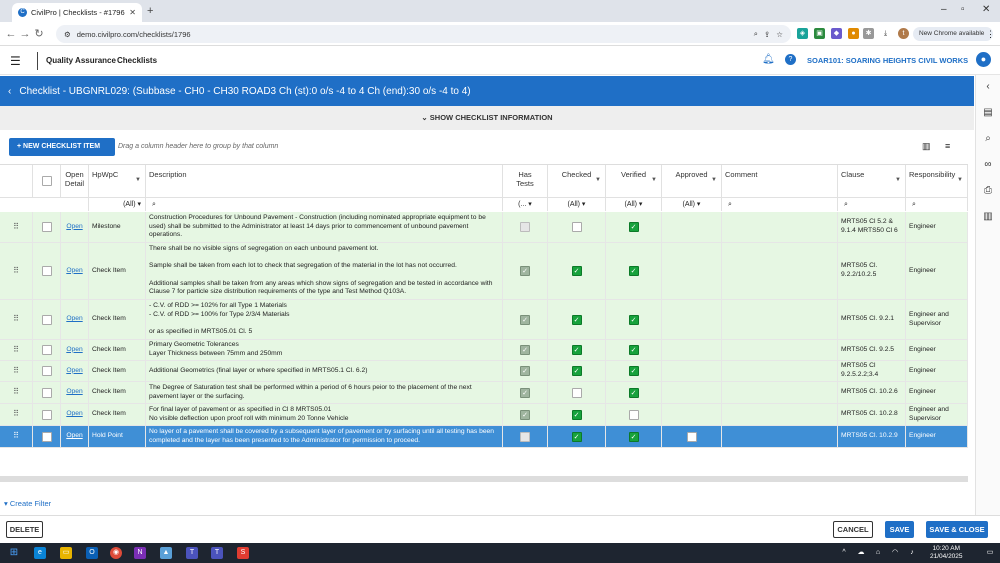 The image size is (1000, 563). Describe the element at coordinates (780, 204) in the screenshot. I see `comment-filter-search: ⌕` at that location.